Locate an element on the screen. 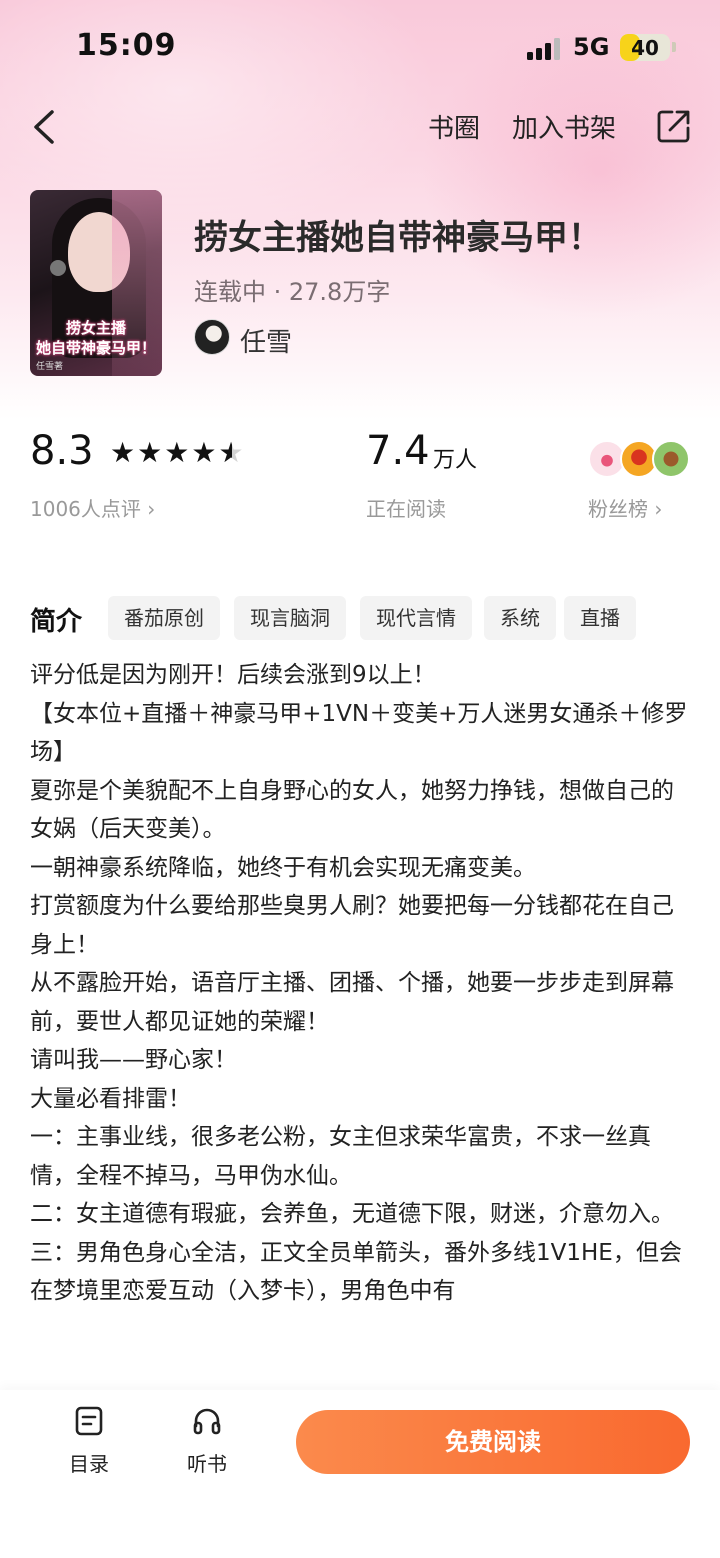  intro-paragraph: 大量必看排雷！ is located at coordinates (110, 1098).